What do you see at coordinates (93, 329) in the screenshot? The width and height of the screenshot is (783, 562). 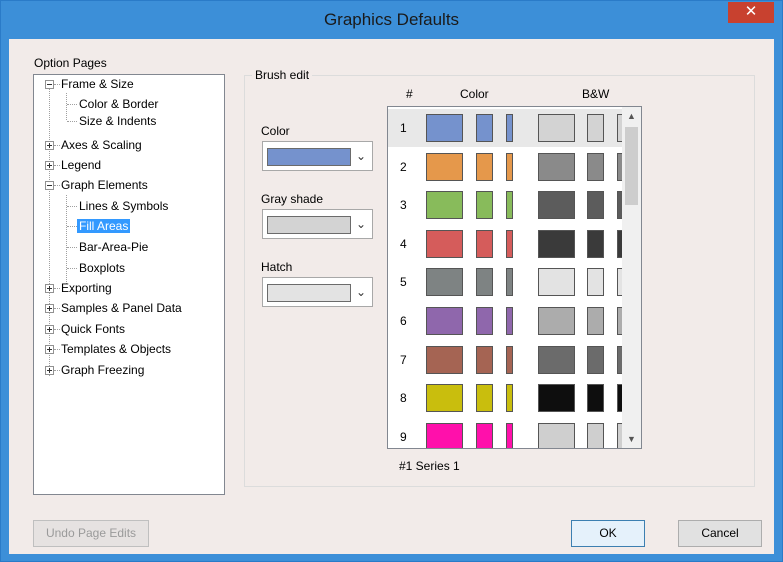 I see `tree-item-quick-fonts: Quick Fonts` at bounding box center [93, 329].